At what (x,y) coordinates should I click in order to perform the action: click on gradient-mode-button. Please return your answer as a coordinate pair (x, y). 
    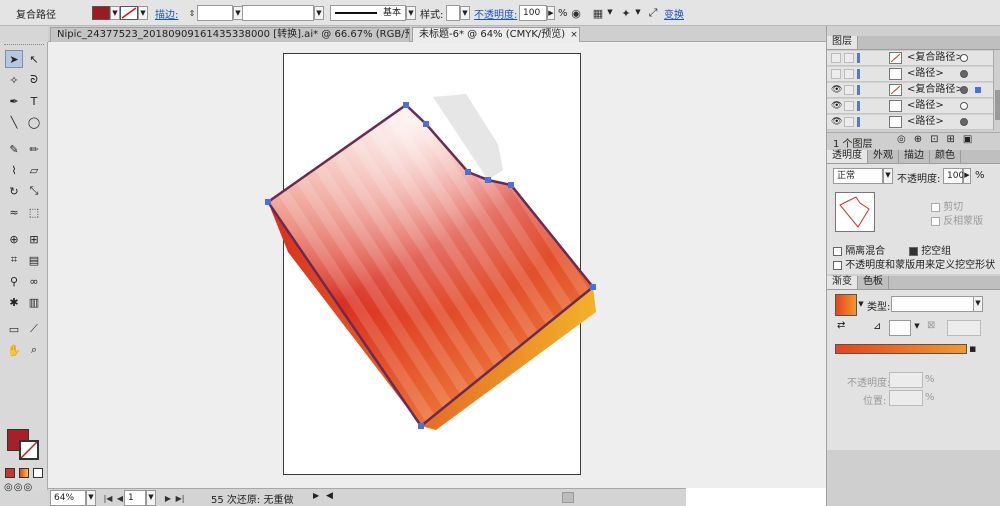
    Looking at the image, I should click on (24, 473).